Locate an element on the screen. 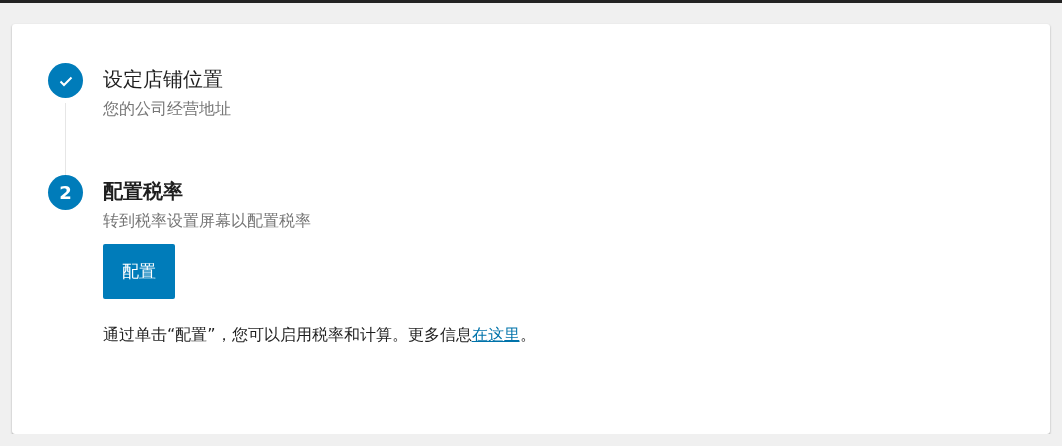 The width and height of the screenshot is (1062, 446). configure-button: 配置 is located at coordinates (139, 271).